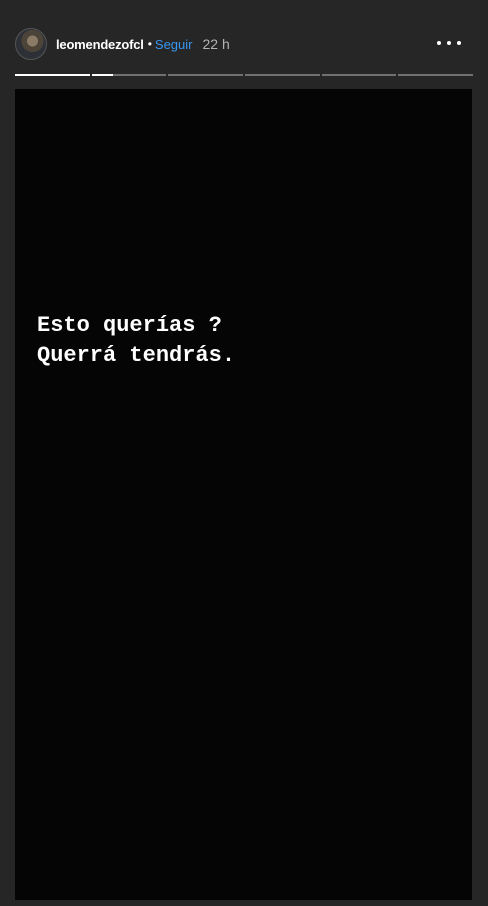 This screenshot has height=906, width=488. I want to click on story-text: Esto querías ? Querrá tendrás., so click(136, 341).